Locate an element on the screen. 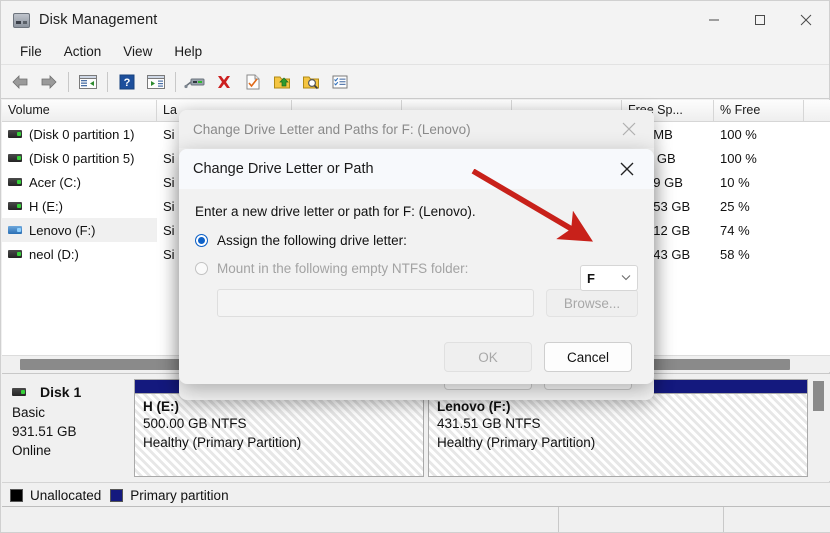 The width and height of the screenshot is (830, 533). cell-volume: Acer (C:) is located at coordinates (79, 182).